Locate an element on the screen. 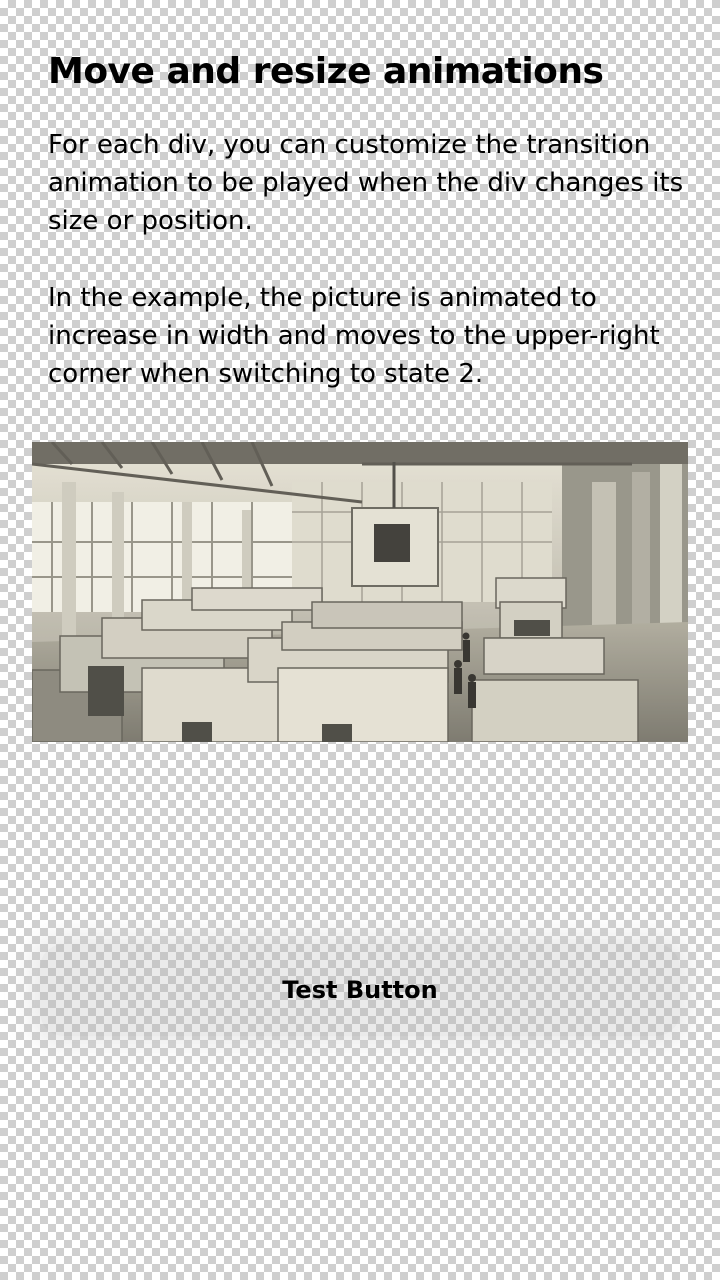  test-button-label: Test Button is located at coordinates (360, 990).